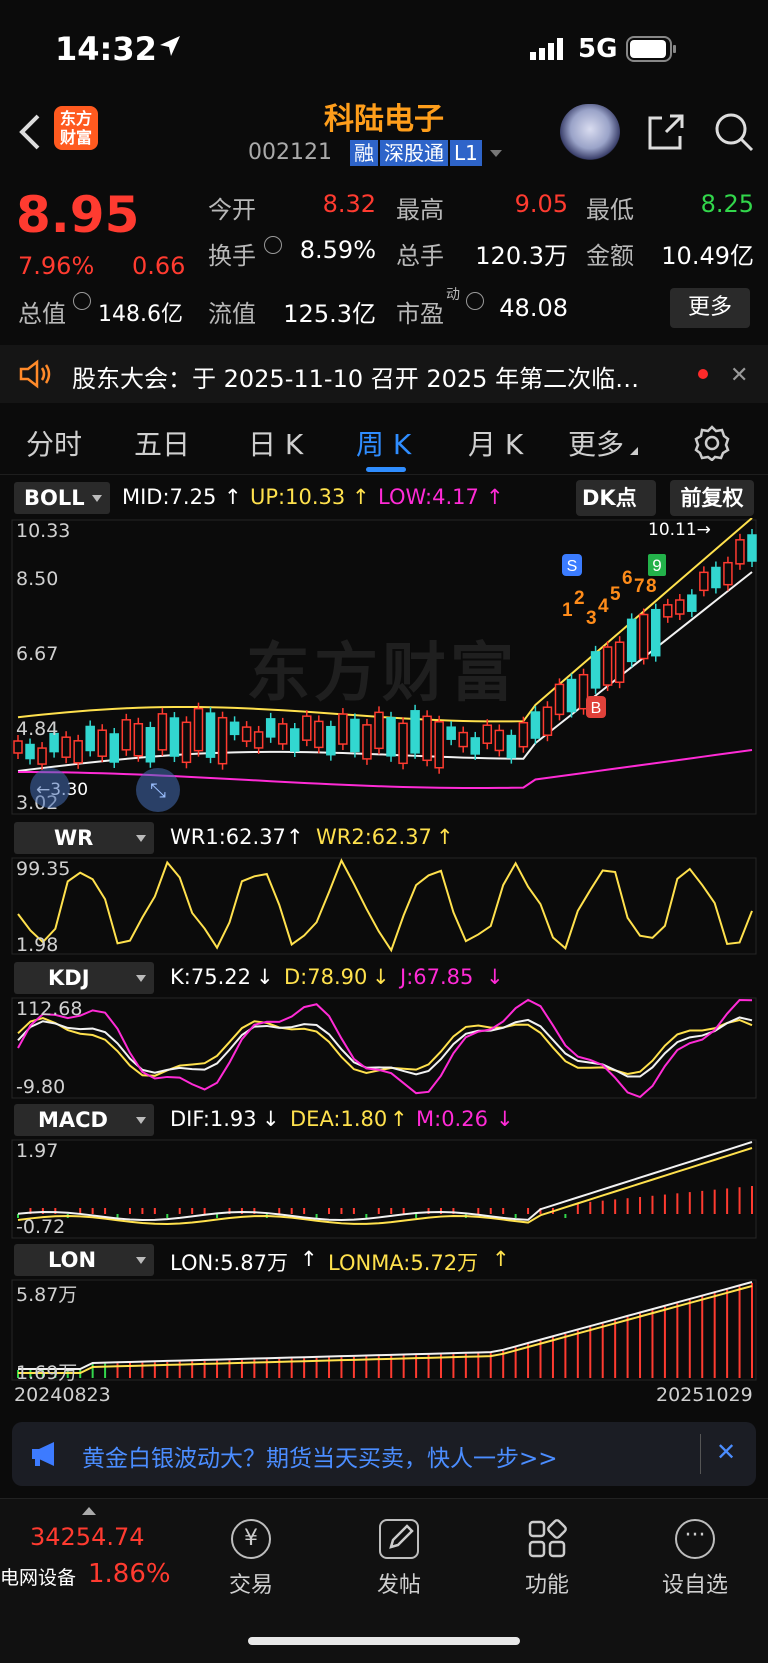  I want to click on nav-function: 功能, so click(547, 1559).